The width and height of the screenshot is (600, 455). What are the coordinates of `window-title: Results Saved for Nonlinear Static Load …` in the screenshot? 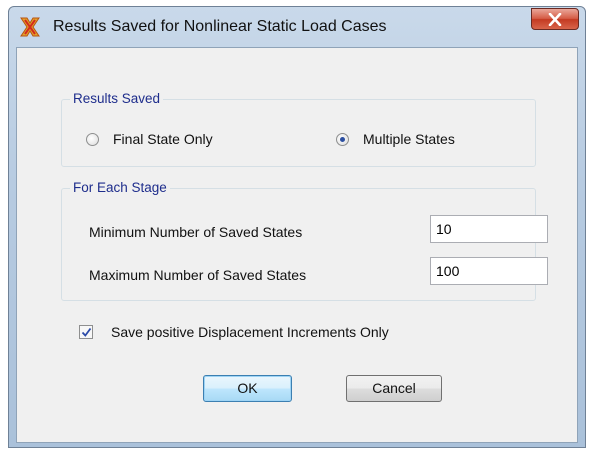 It's located at (220, 26).